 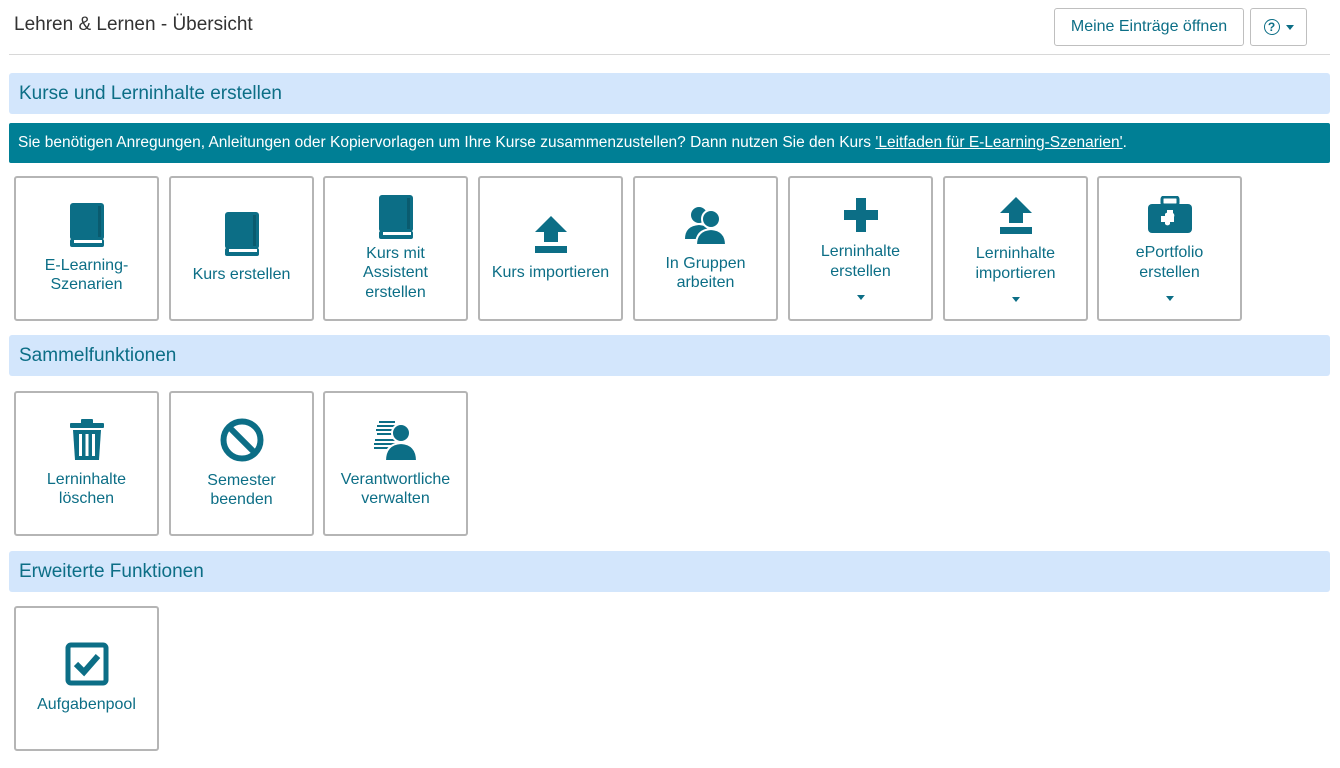 I want to click on help-icon: ?, so click(x=1271, y=27).